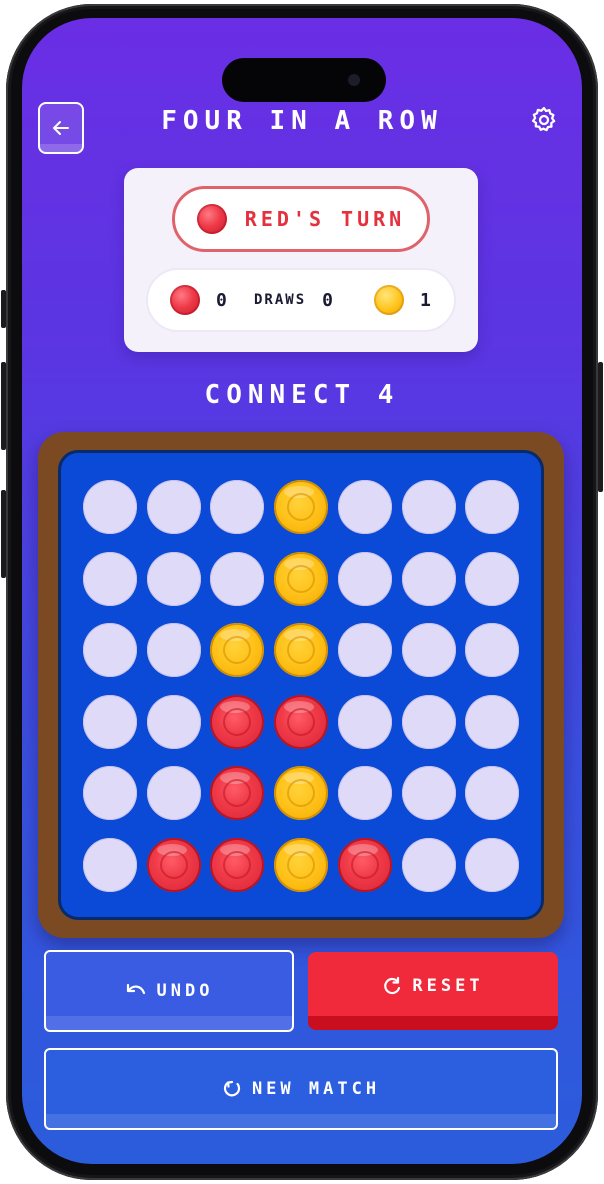 This screenshot has height=1184, width=604. I want to click on red-score: 0, so click(221, 300).